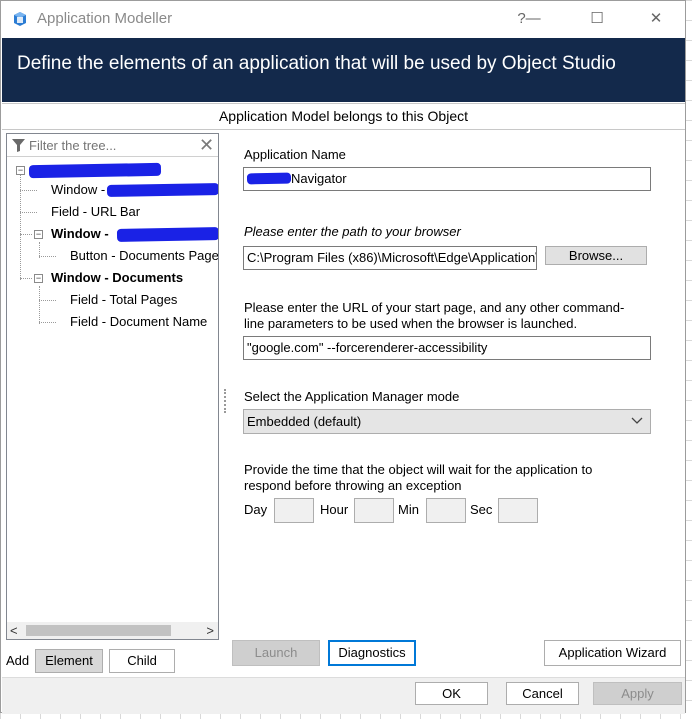 The width and height of the screenshot is (692, 719). What do you see at coordinates (481, 509) in the screenshot?
I see `sec-label: Sec` at bounding box center [481, 509].